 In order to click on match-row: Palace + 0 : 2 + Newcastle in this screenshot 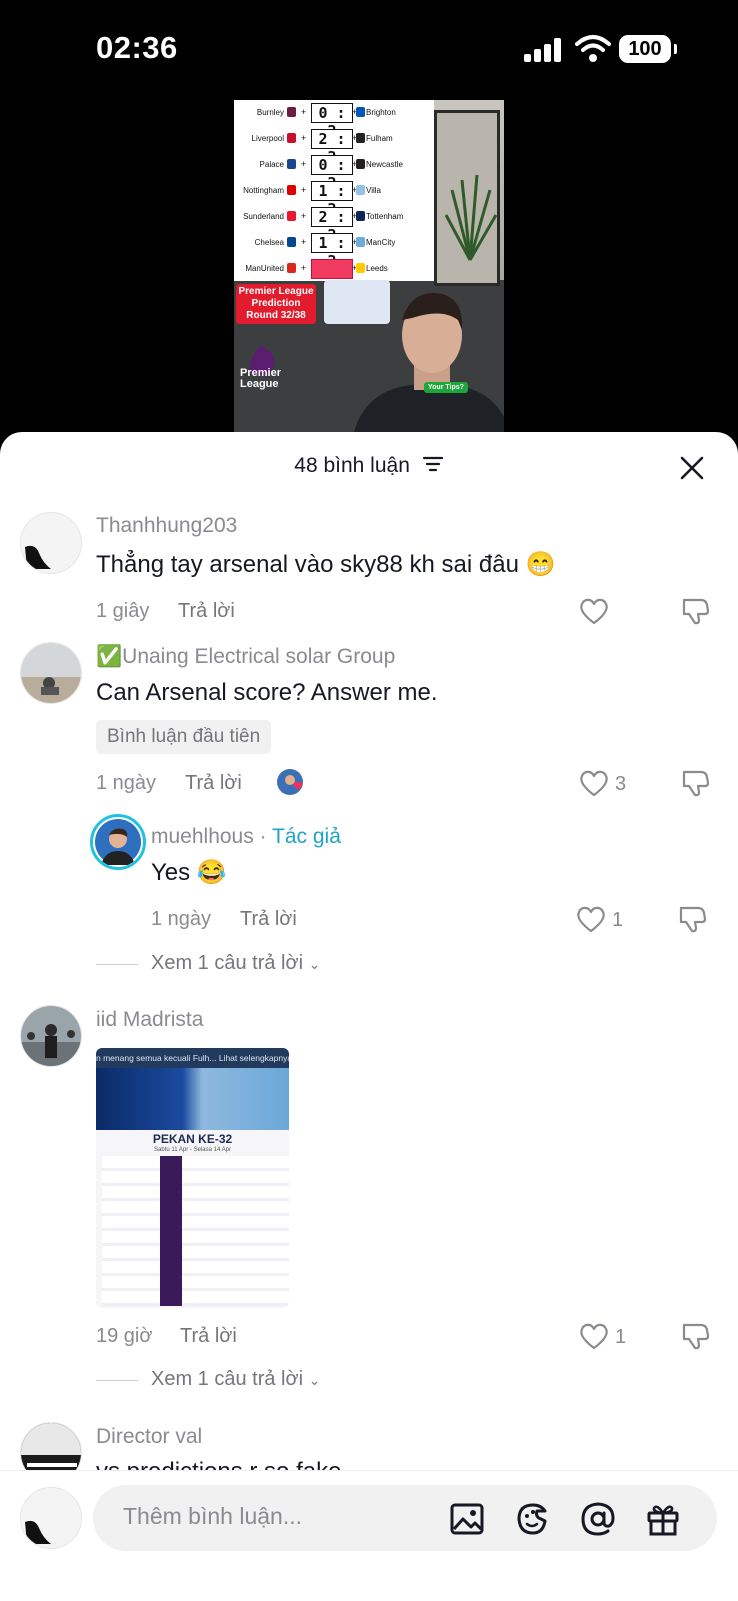, I will do `click(331, 173)`.